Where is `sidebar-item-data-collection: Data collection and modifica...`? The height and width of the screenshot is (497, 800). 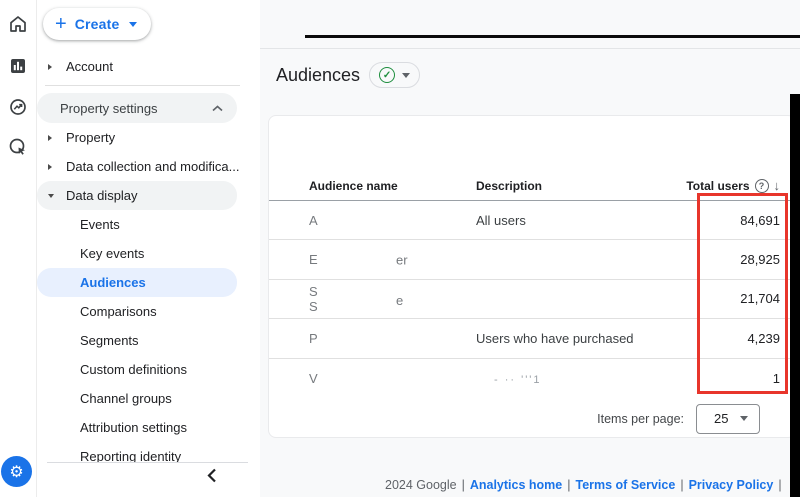
sidebar-item-data-collection: Data collection and modifica... is located at coordinates (148, 166).